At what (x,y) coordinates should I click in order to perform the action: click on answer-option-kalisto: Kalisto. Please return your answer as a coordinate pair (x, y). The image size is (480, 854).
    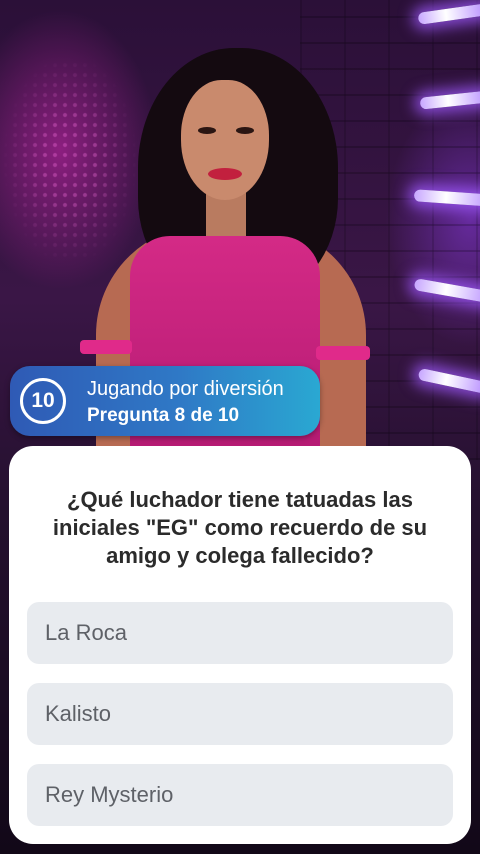
    Looking at the image, I should click on (240, 714).